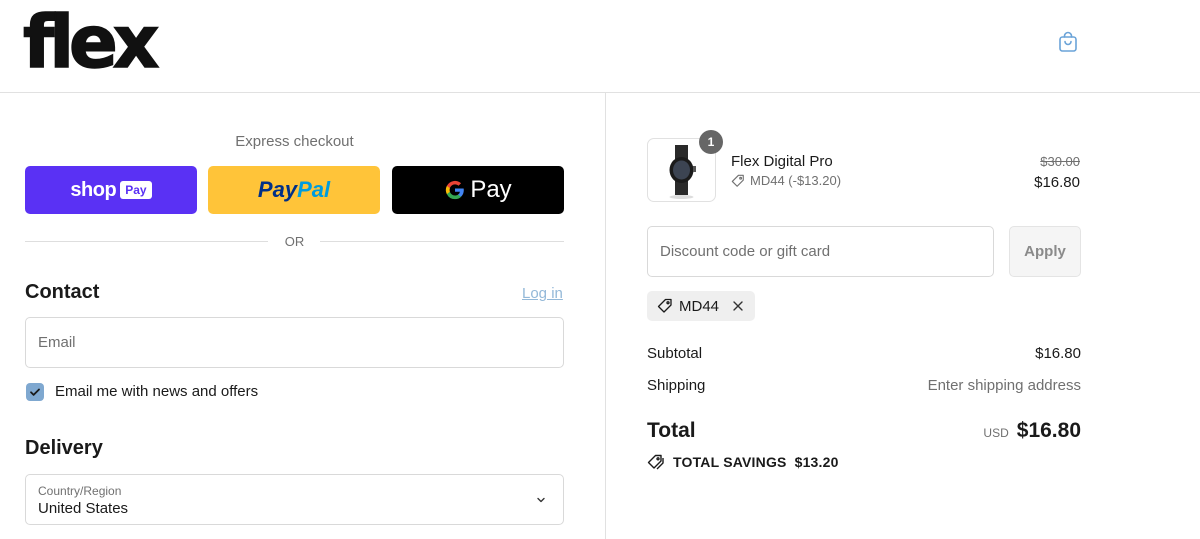 The width and height of the screenshot is (1200, 539). What do you see at coordinates (541, 500) in the screenshot?
I see `chevron-down-icon` at bounding box center [541, 500].